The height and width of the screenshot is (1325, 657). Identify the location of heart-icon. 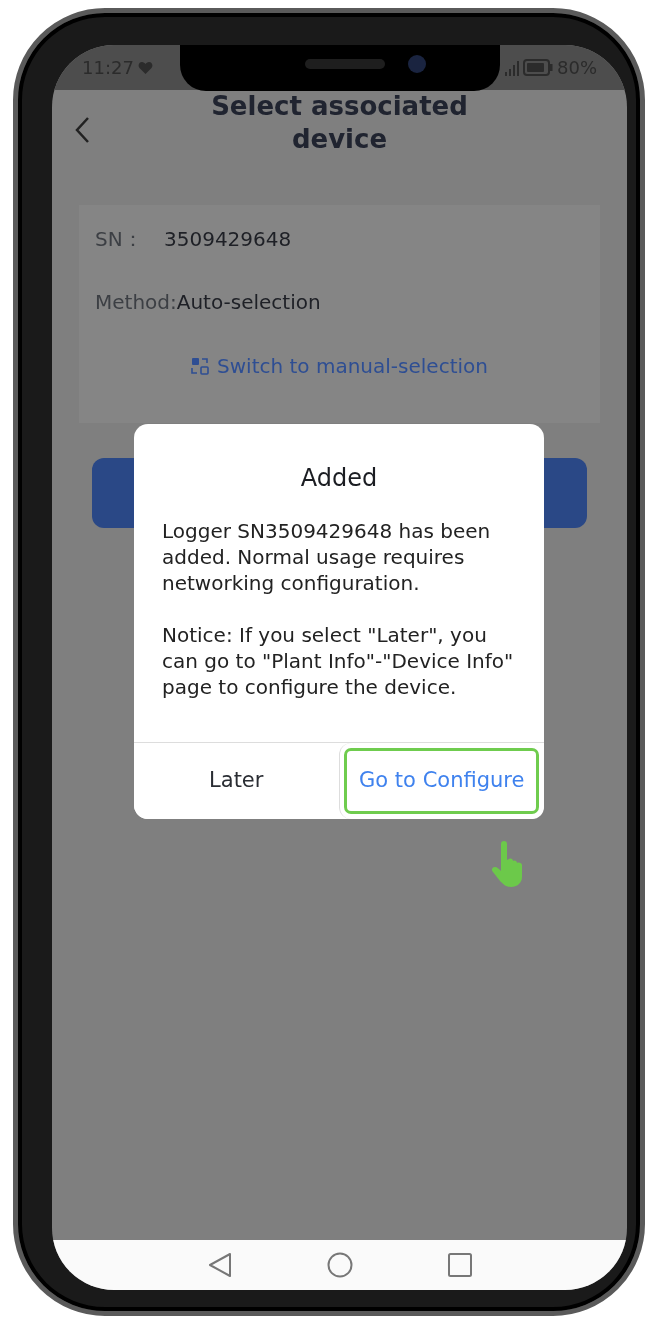
(145, 67).